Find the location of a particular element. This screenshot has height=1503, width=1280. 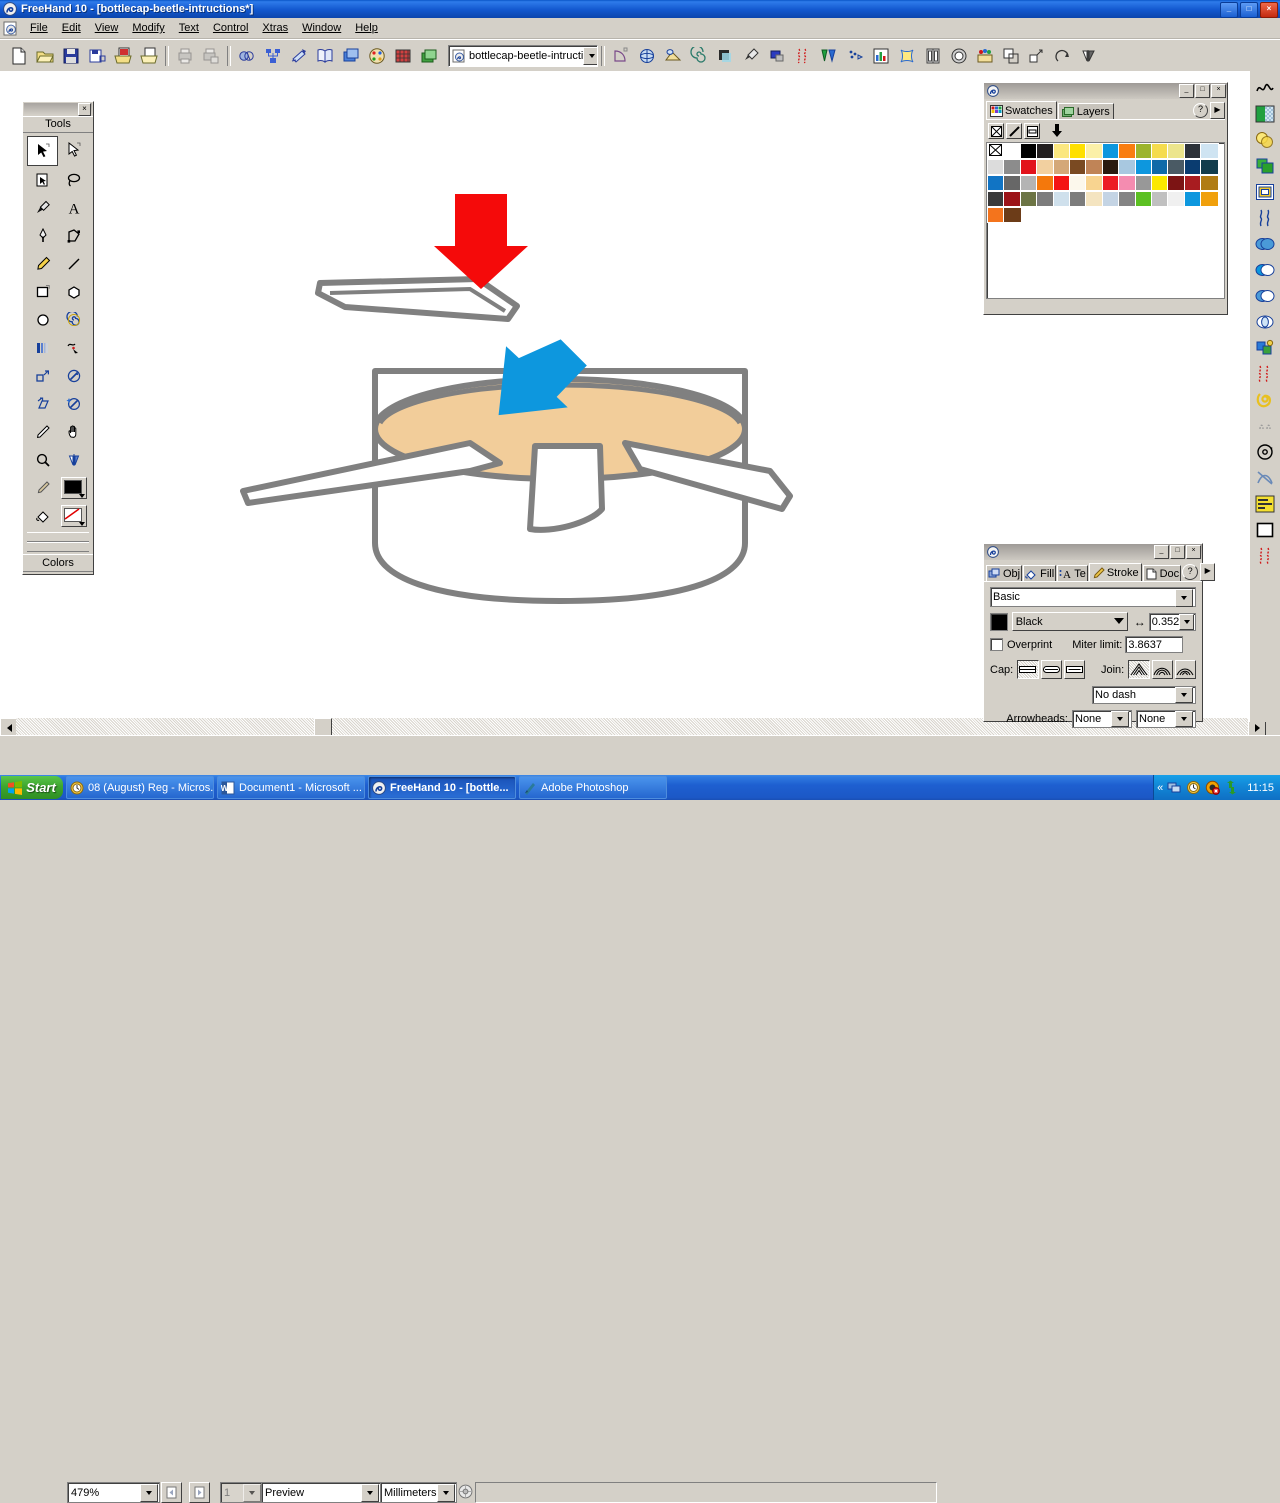

prev-page-button is located at coordinates (171, 1492).